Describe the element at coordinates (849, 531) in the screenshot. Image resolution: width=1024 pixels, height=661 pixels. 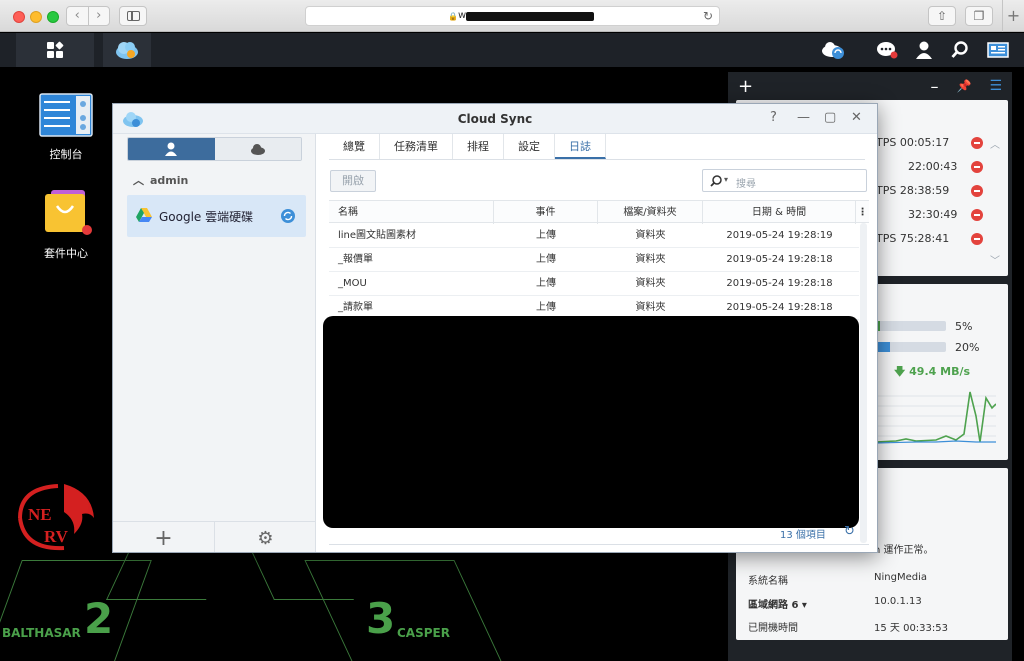
I see `refresh-icon: ↻` at that location.